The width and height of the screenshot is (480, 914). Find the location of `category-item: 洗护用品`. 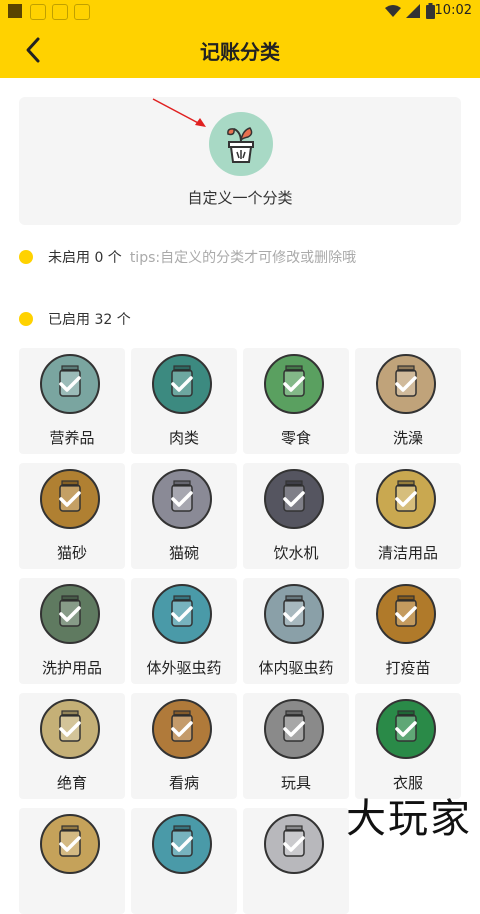

category-item: 洗护用品 is located at coordinates (72, 631).